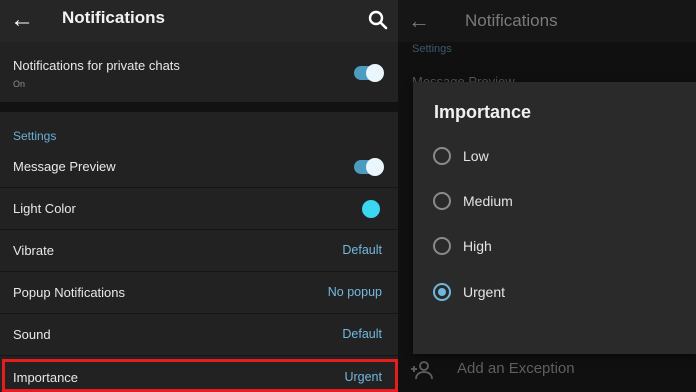 This screenshot has height=392, width=696. I want to click on page-title: Notifications, so click(113, 17).